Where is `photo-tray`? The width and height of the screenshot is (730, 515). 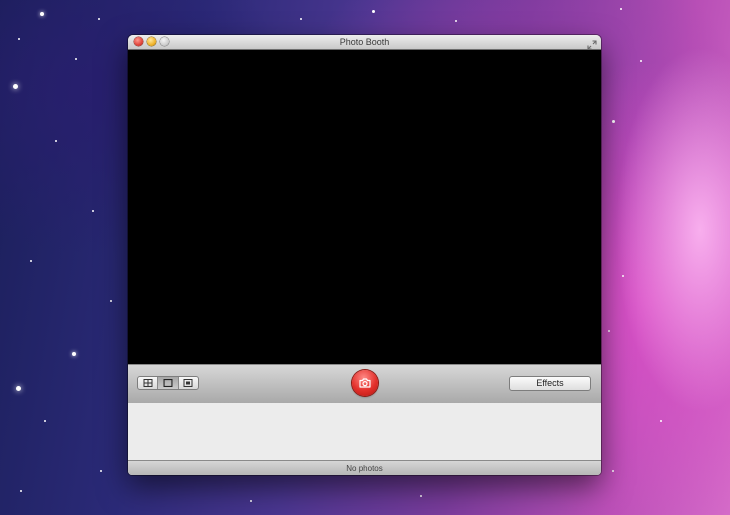 photo-tray is located at coordinates (364, 431).